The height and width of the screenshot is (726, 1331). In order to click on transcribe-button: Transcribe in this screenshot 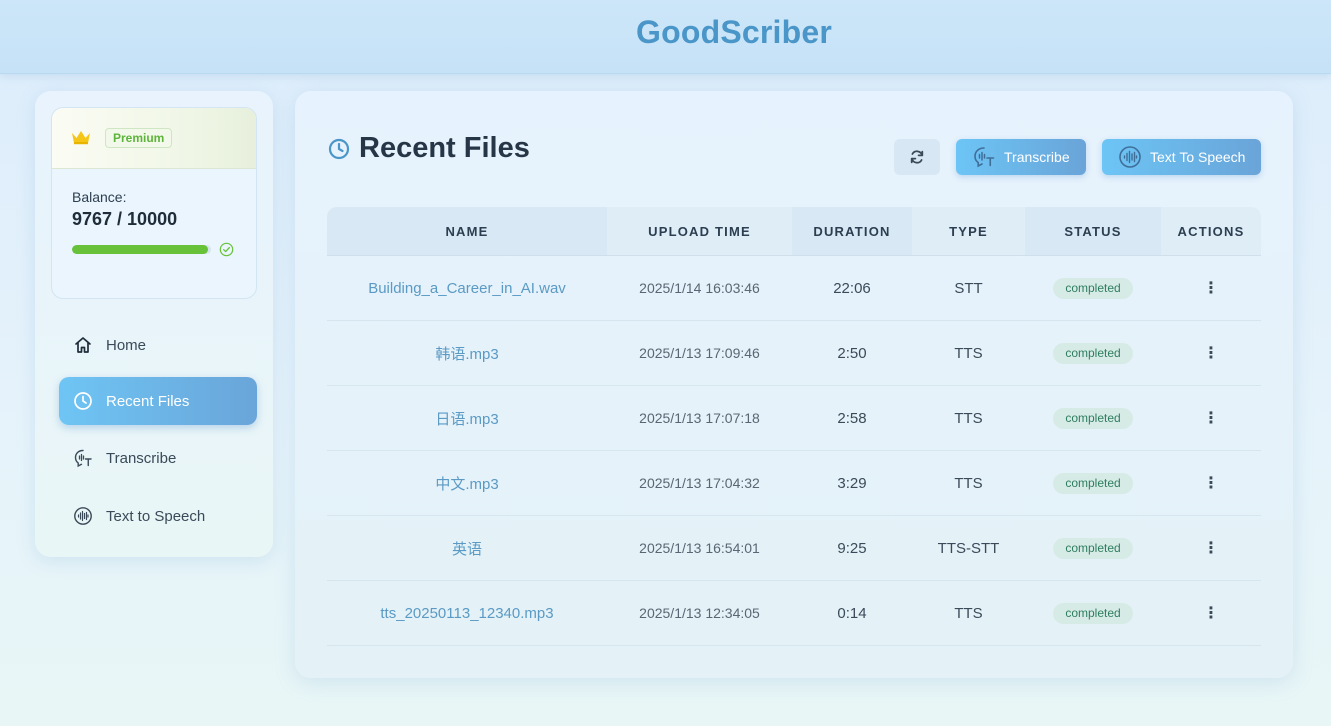, I will do `click(1021, 157)`.